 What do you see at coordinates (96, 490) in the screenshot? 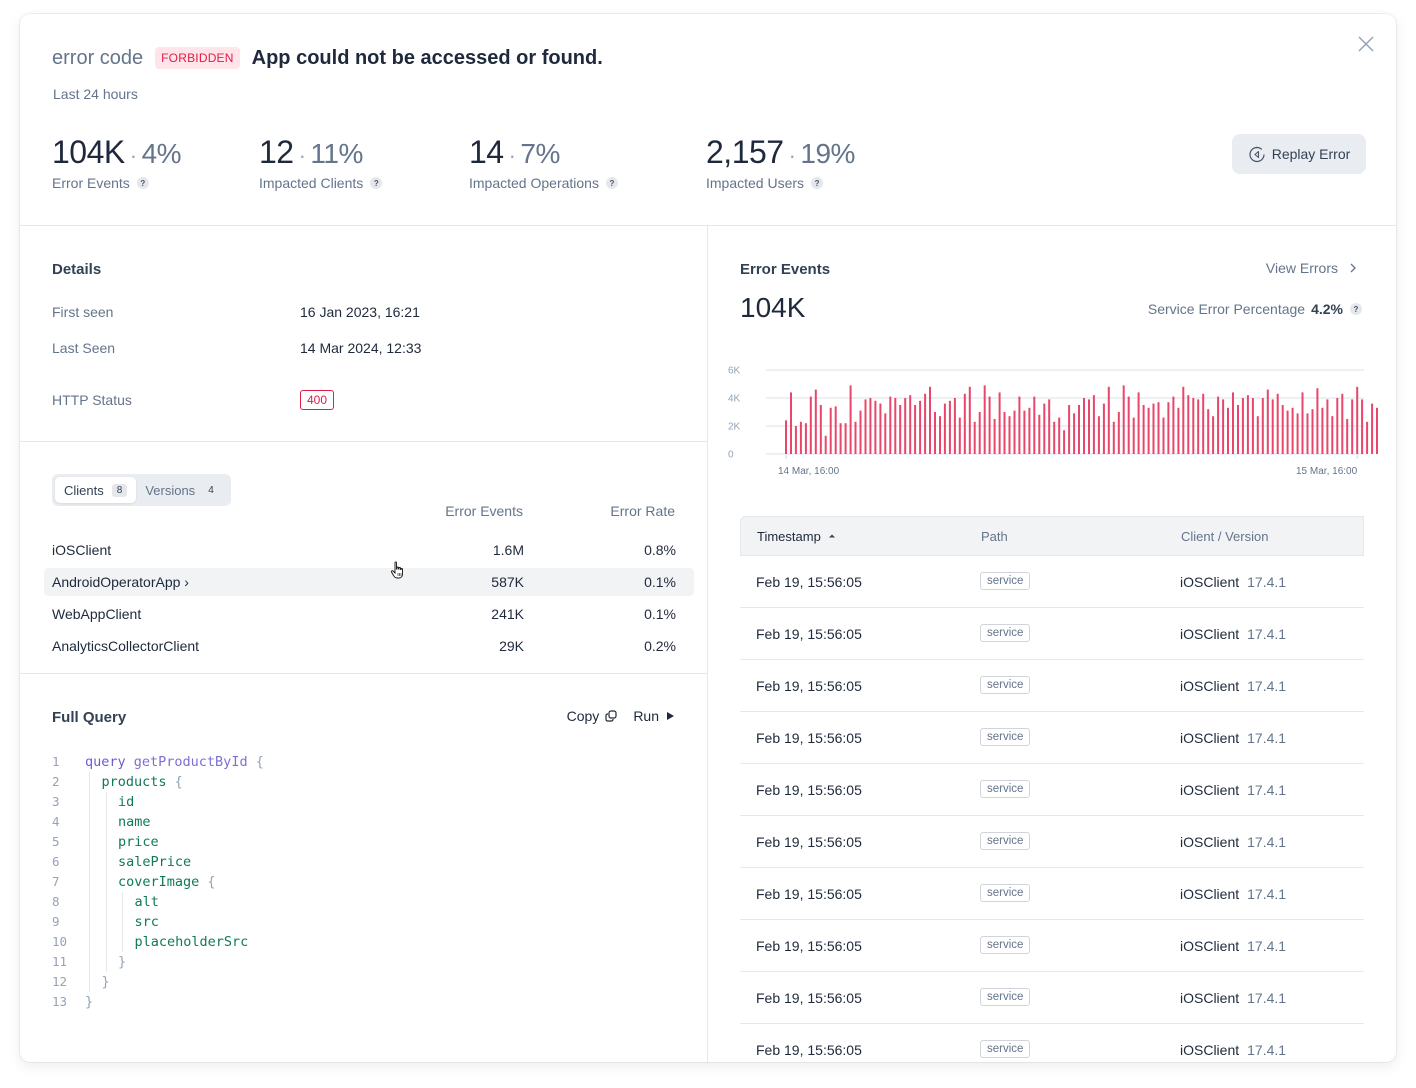
I see `tab-clients: Clients 8` at bounding box center [96, 490].